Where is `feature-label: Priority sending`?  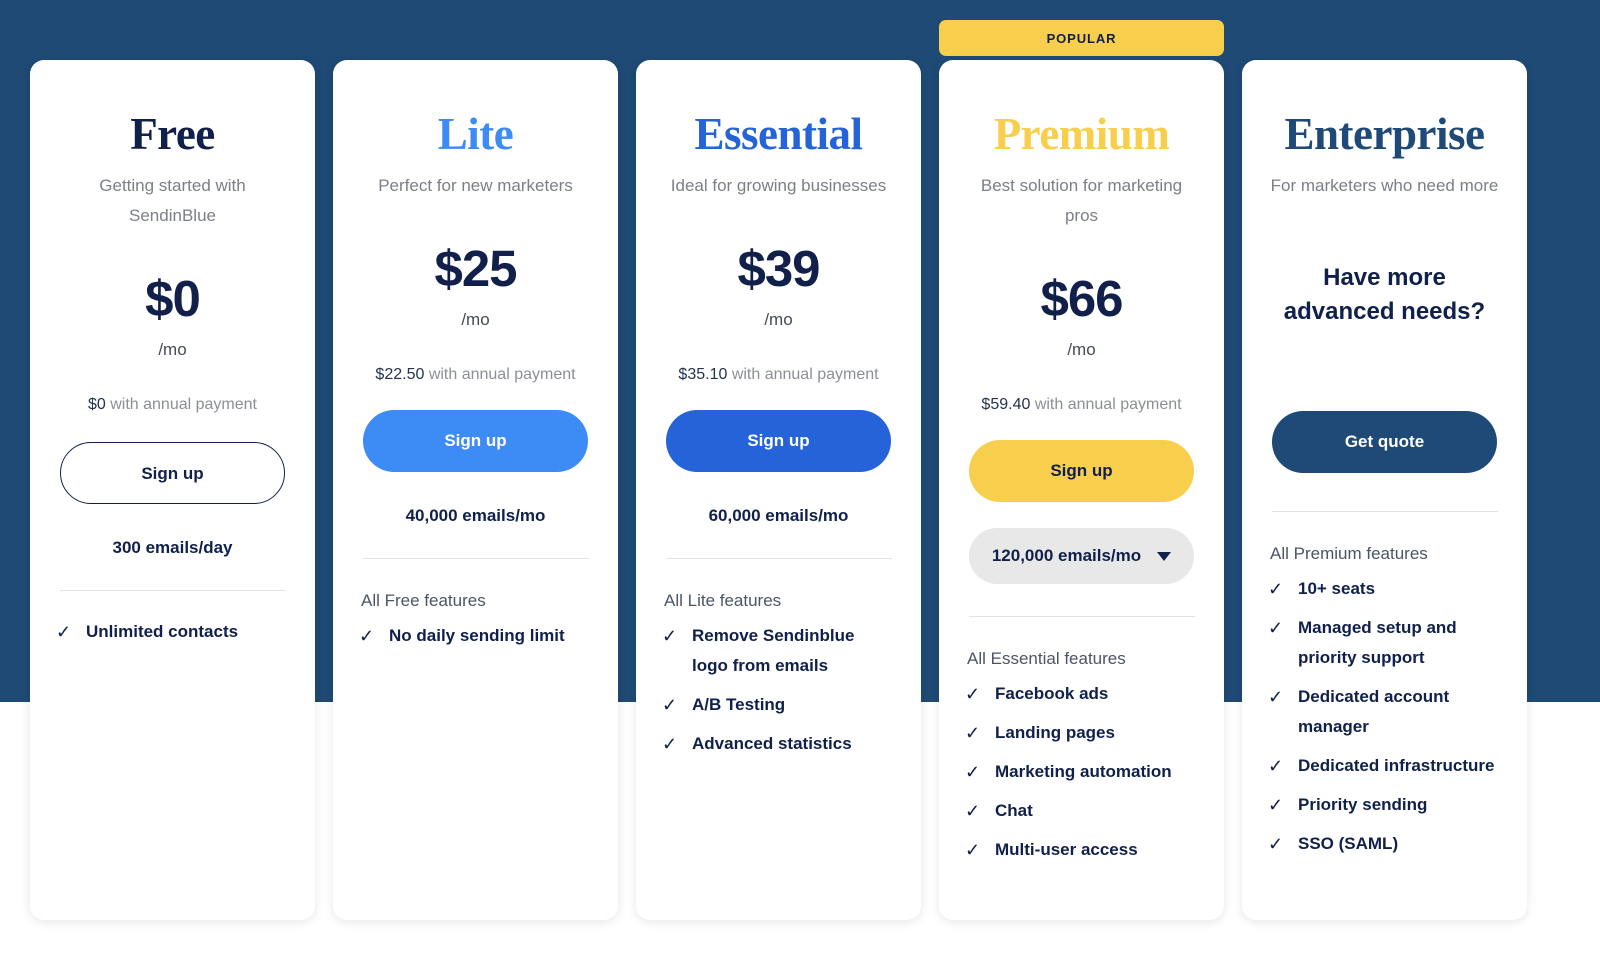 feature-label: Priority sending is located at coordinates (1363, 804).